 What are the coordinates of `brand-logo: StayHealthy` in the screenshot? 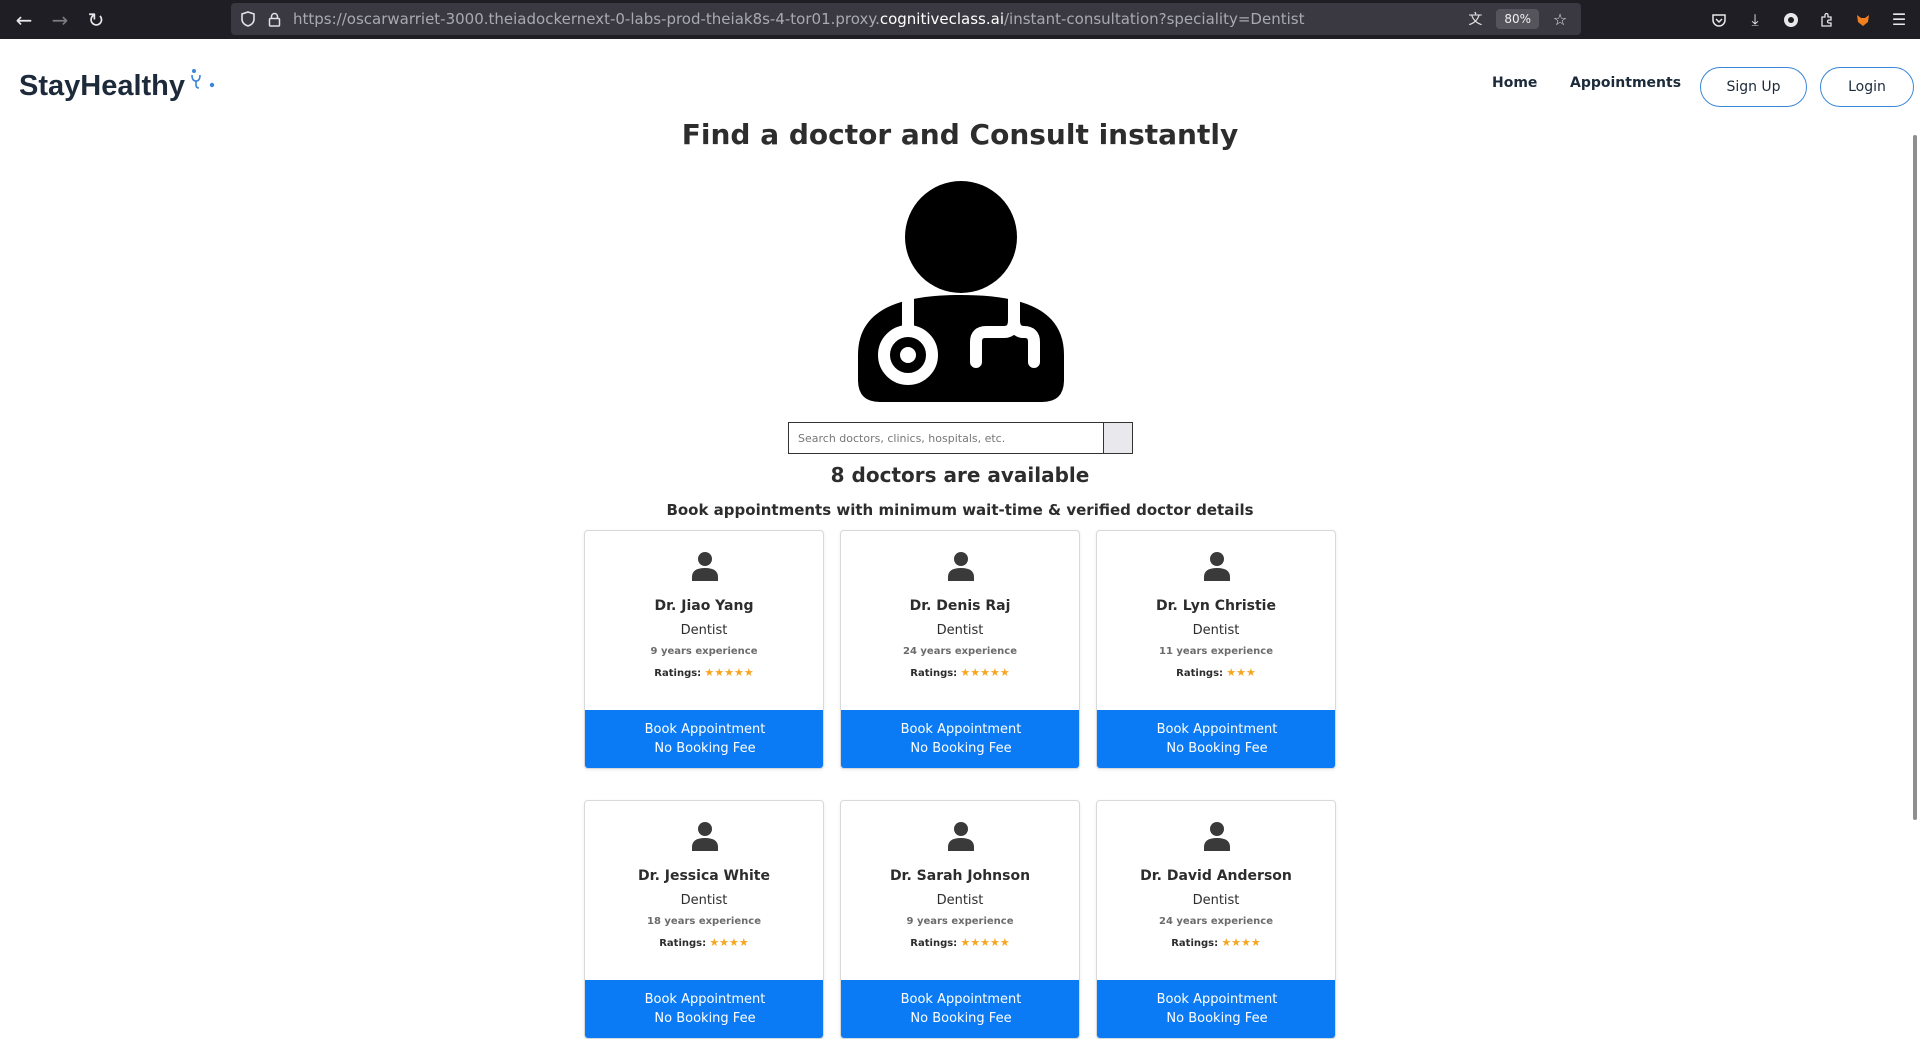 It's located at (118, 84).